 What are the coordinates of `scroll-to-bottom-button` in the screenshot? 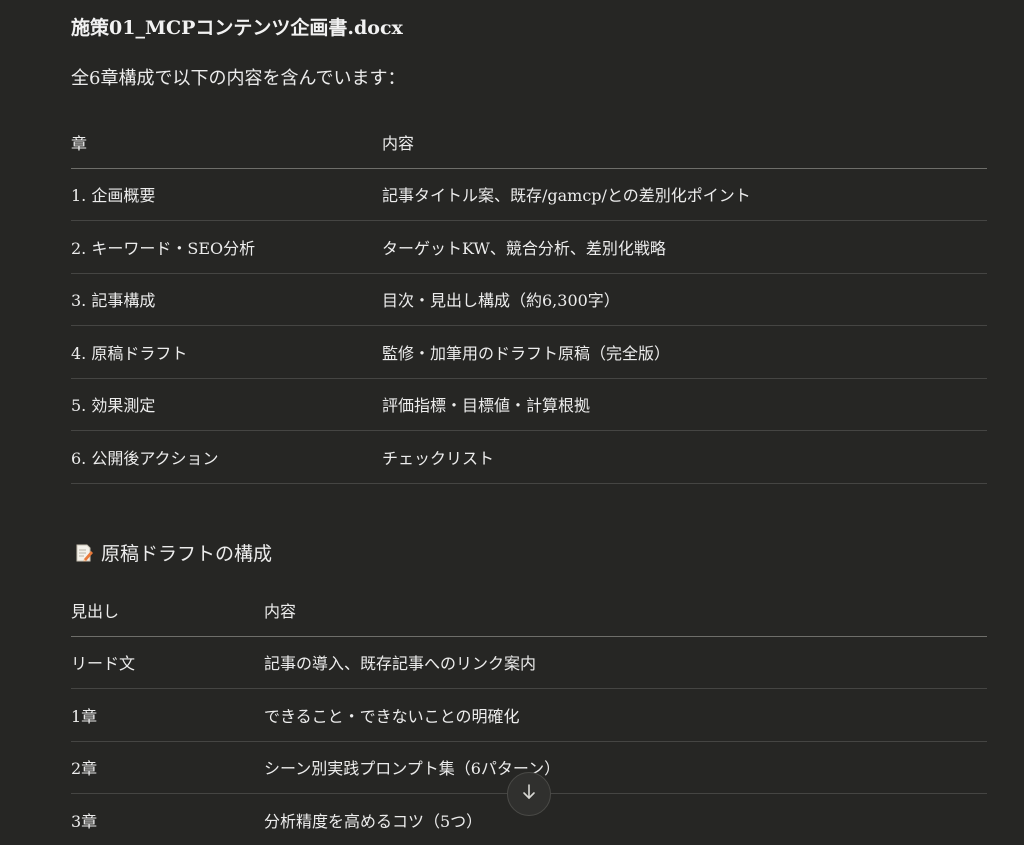 It's located at (529, 794).